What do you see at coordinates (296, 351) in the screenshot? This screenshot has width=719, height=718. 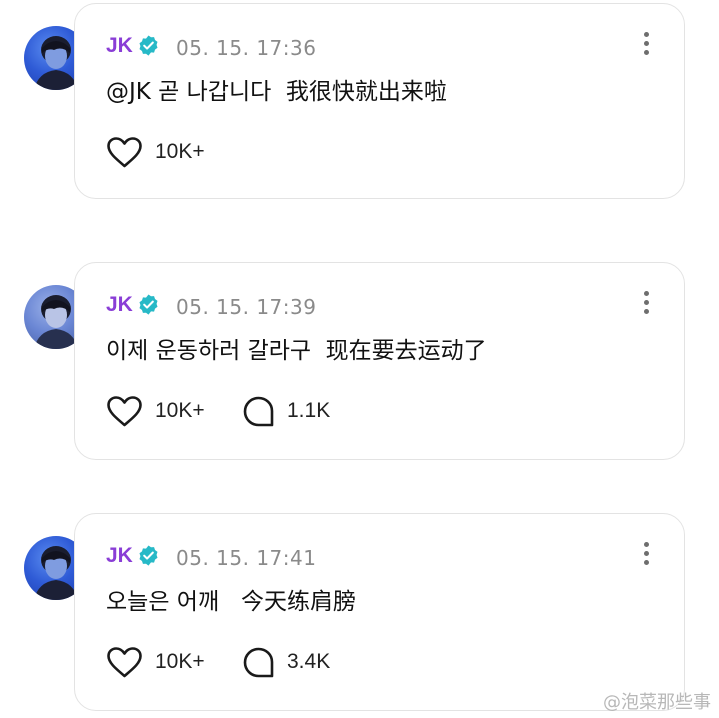 I see `post-content: 이제 운동하러 갈라구 现在要去运动了` at bounding box center [296, 351].